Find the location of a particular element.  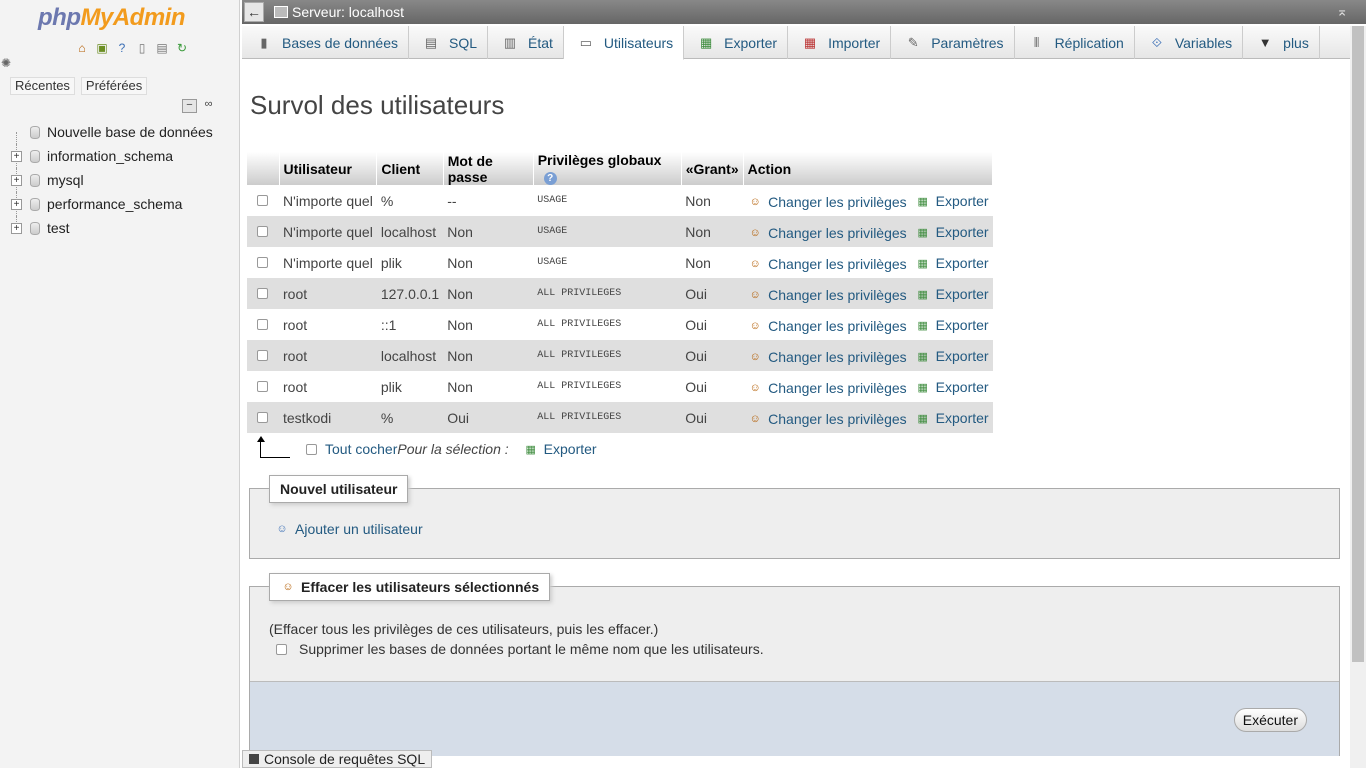

tab-settings: ✎ Paramètres is located at coordinates (953, 42).